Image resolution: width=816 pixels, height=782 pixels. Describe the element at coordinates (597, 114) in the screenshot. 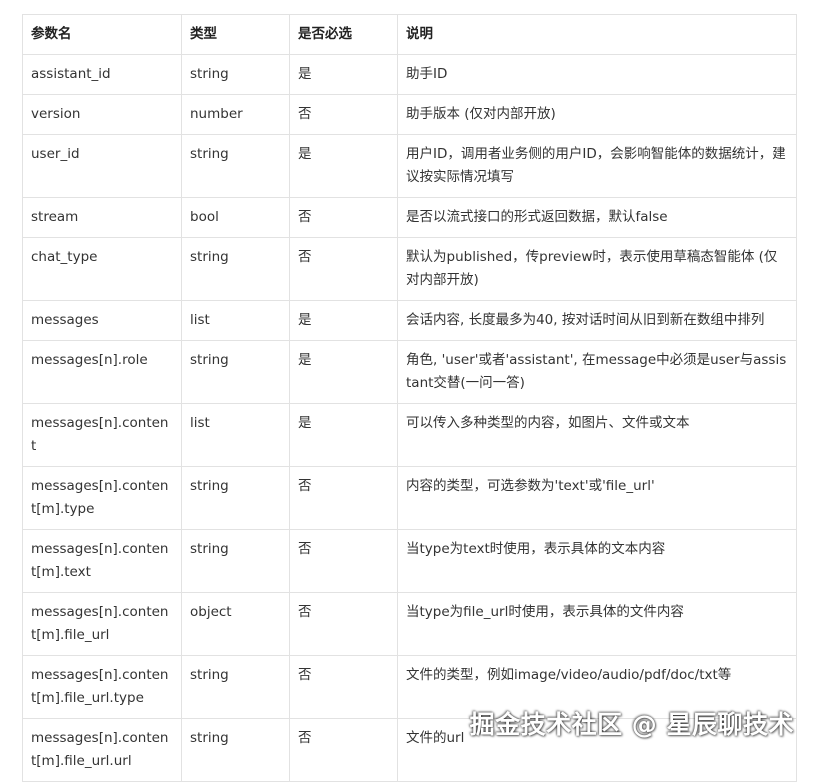

I see `cell-description: 助手版本 (仅对内部开放)` at that location.